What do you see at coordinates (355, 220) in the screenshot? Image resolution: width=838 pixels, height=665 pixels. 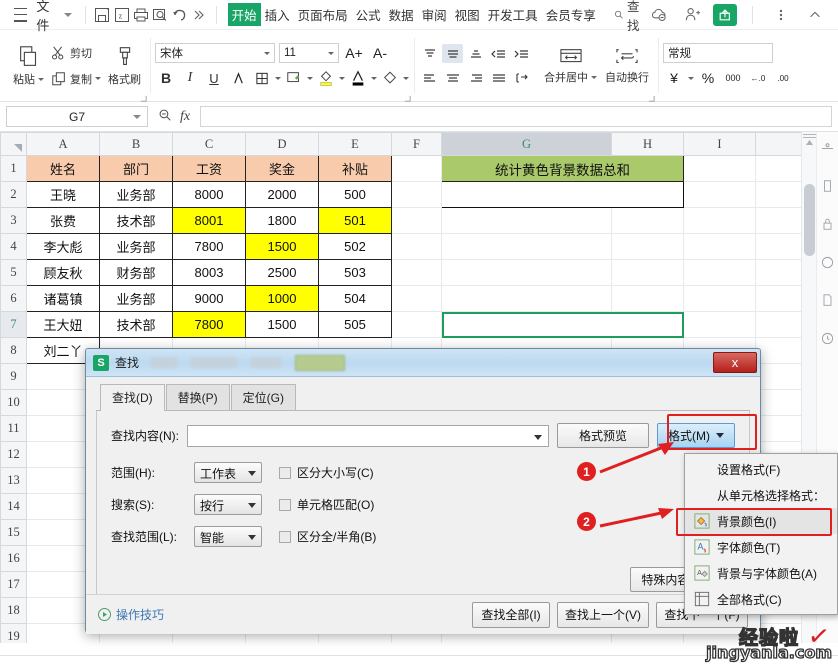 I see `cell-E3: 501` at bounding box center [355, 220].